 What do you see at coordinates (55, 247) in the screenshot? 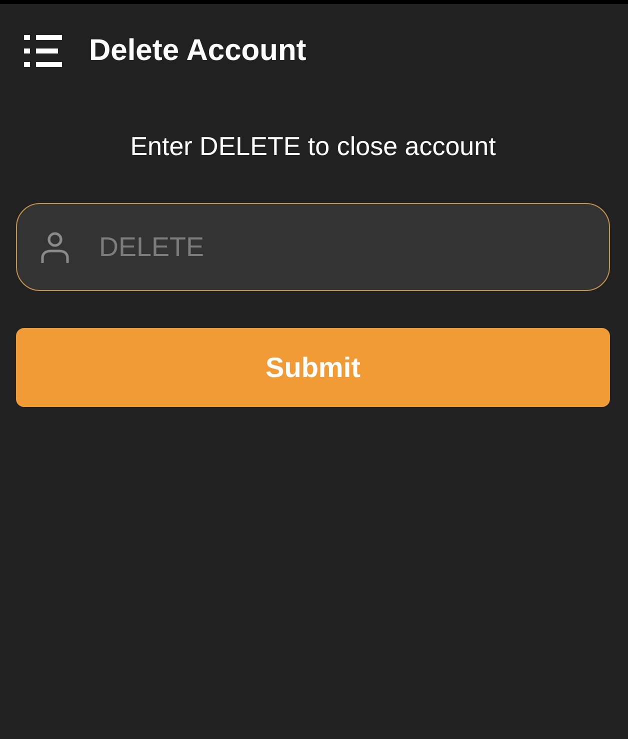
I see `person-icon` at bounding box center [55, 247].